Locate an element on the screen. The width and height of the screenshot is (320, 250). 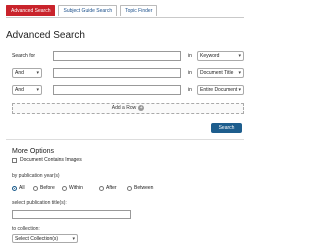
operator-select-2: And ▾ is located at coordinates (27, 73).